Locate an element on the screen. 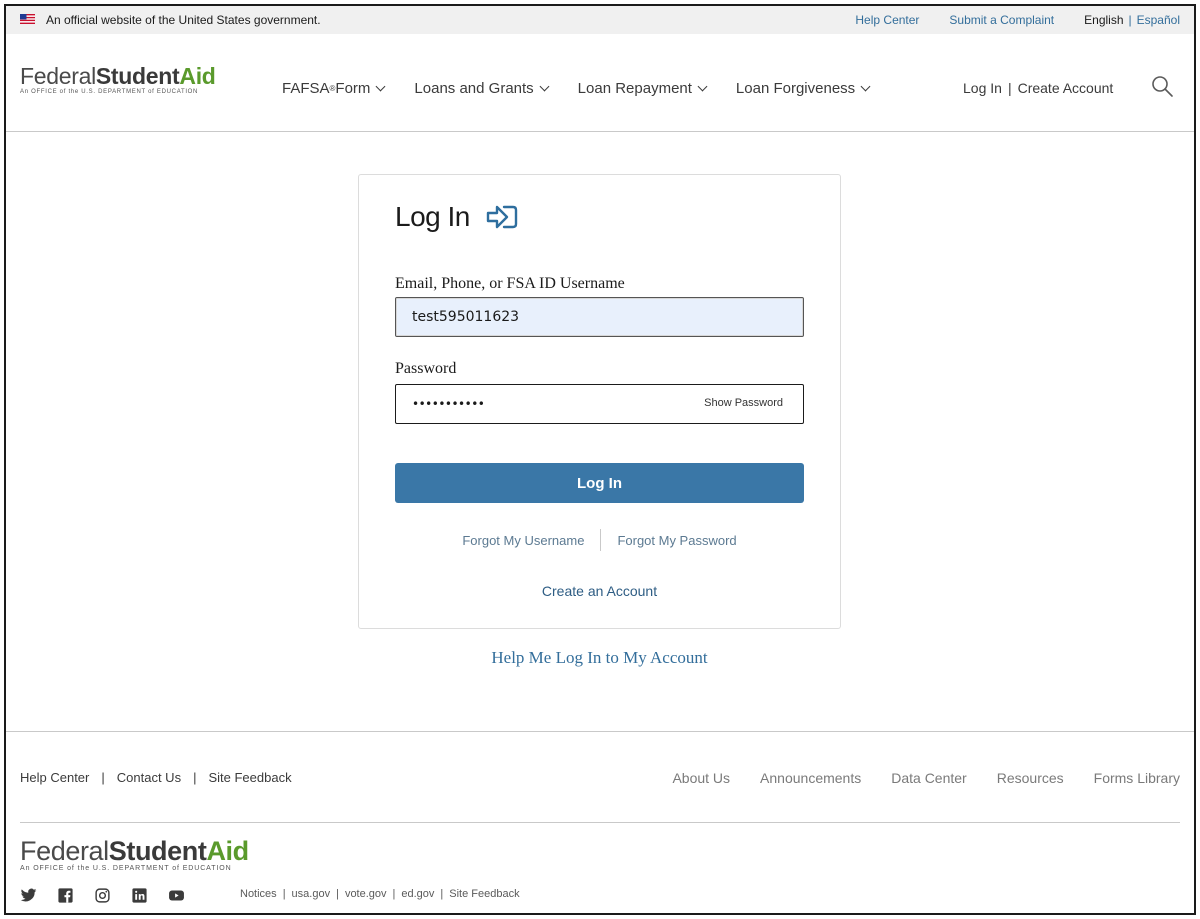  nav-item-loans-grants-label: Loans and Grants is located at coordinates (474, 88).